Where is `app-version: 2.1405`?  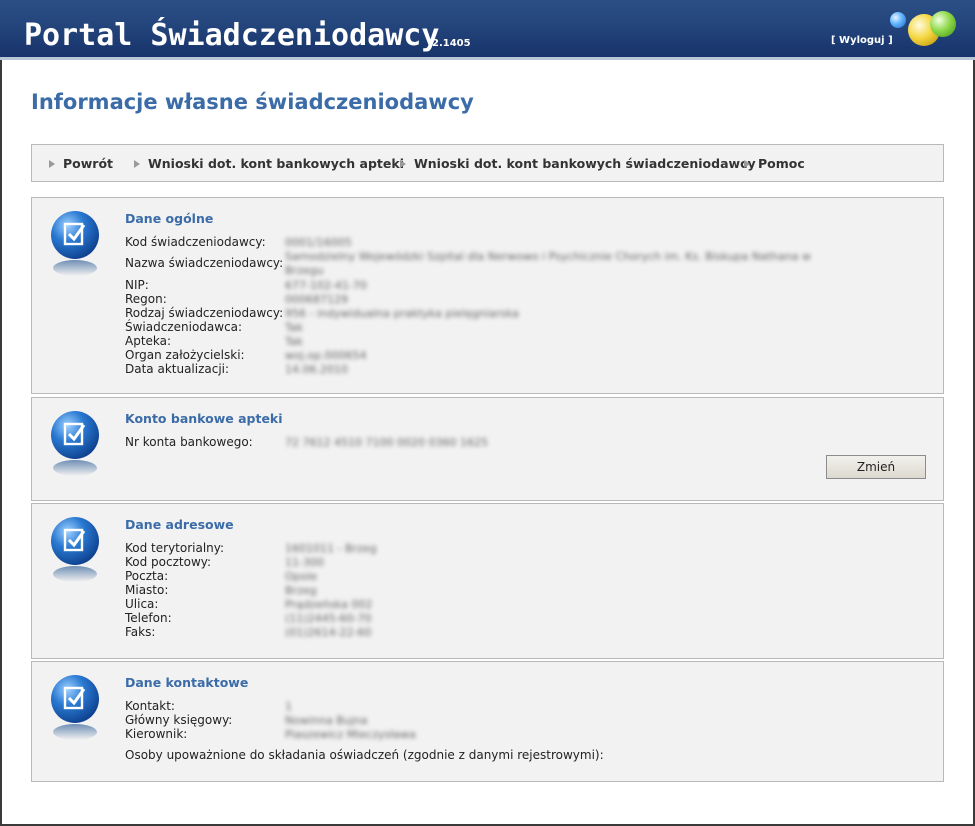 app-version: 2.1405 is located at coordinates (451, 43).